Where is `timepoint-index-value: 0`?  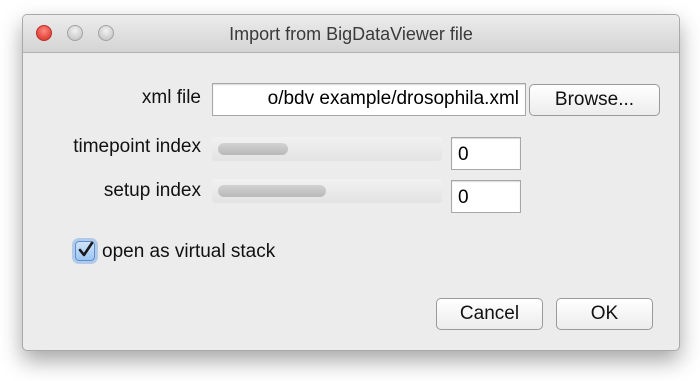 timepoint-index-value: 0 is located at coordinates (463, 154).